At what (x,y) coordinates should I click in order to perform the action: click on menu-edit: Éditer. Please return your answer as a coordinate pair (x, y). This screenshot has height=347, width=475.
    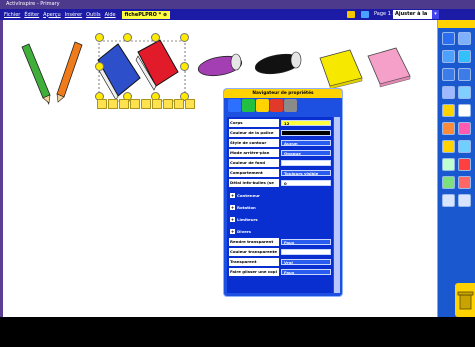
    Looking at the image, I should click on (31, 15).